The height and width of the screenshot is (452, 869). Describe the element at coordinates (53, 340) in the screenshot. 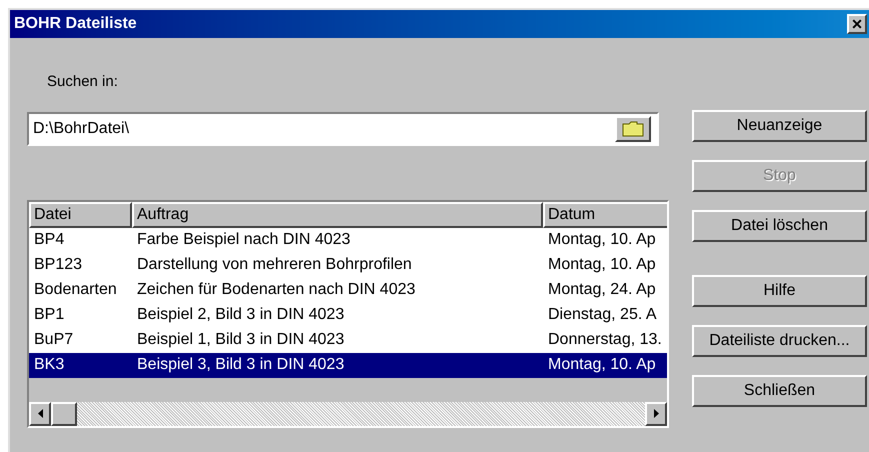

I see `table-cell-text: BuP7` at that location.